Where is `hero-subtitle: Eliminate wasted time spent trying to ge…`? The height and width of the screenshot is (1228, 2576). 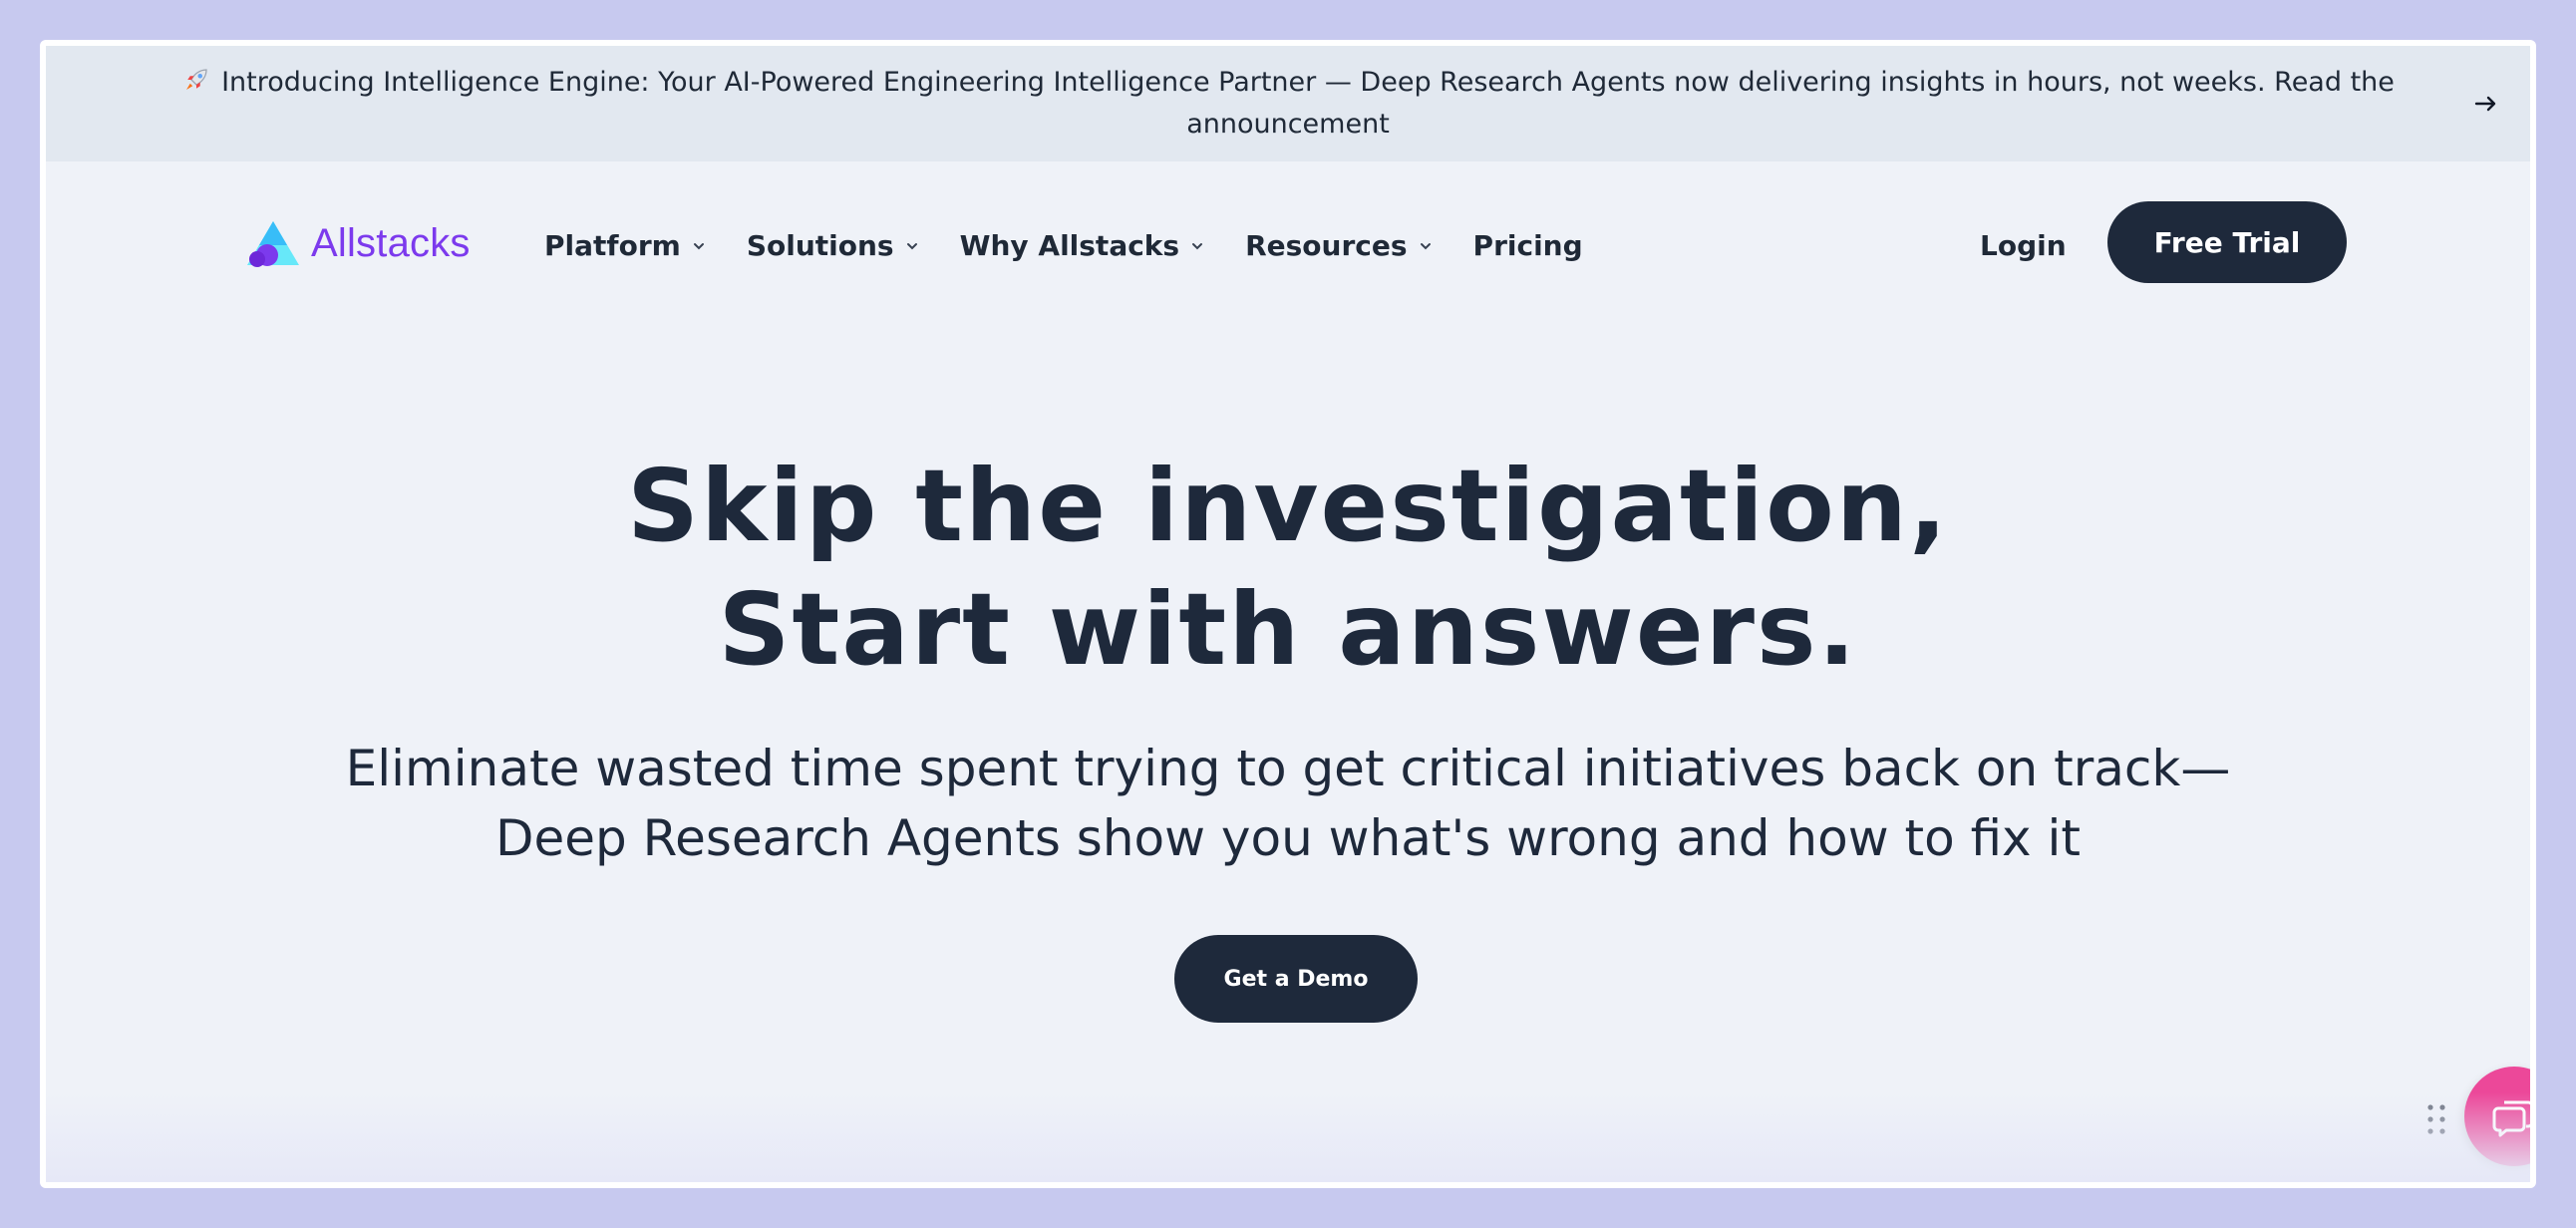
hero-subtitle: Eliminate wasted time spent trying to ge… is located at coordinates (1288, 803).